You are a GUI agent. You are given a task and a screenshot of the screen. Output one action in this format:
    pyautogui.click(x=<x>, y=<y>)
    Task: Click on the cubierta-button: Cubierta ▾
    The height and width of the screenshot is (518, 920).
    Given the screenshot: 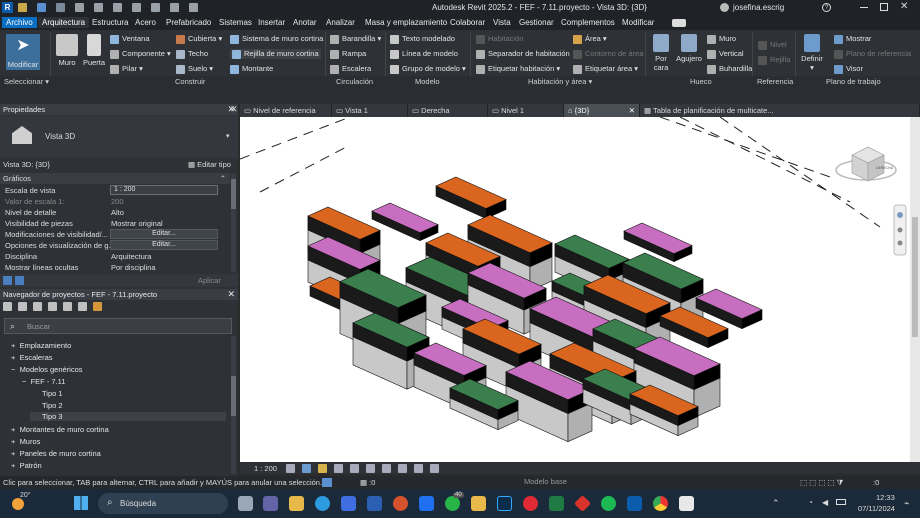 What is the action you would take?
    pyautogui.click(x=199, y=39)
    